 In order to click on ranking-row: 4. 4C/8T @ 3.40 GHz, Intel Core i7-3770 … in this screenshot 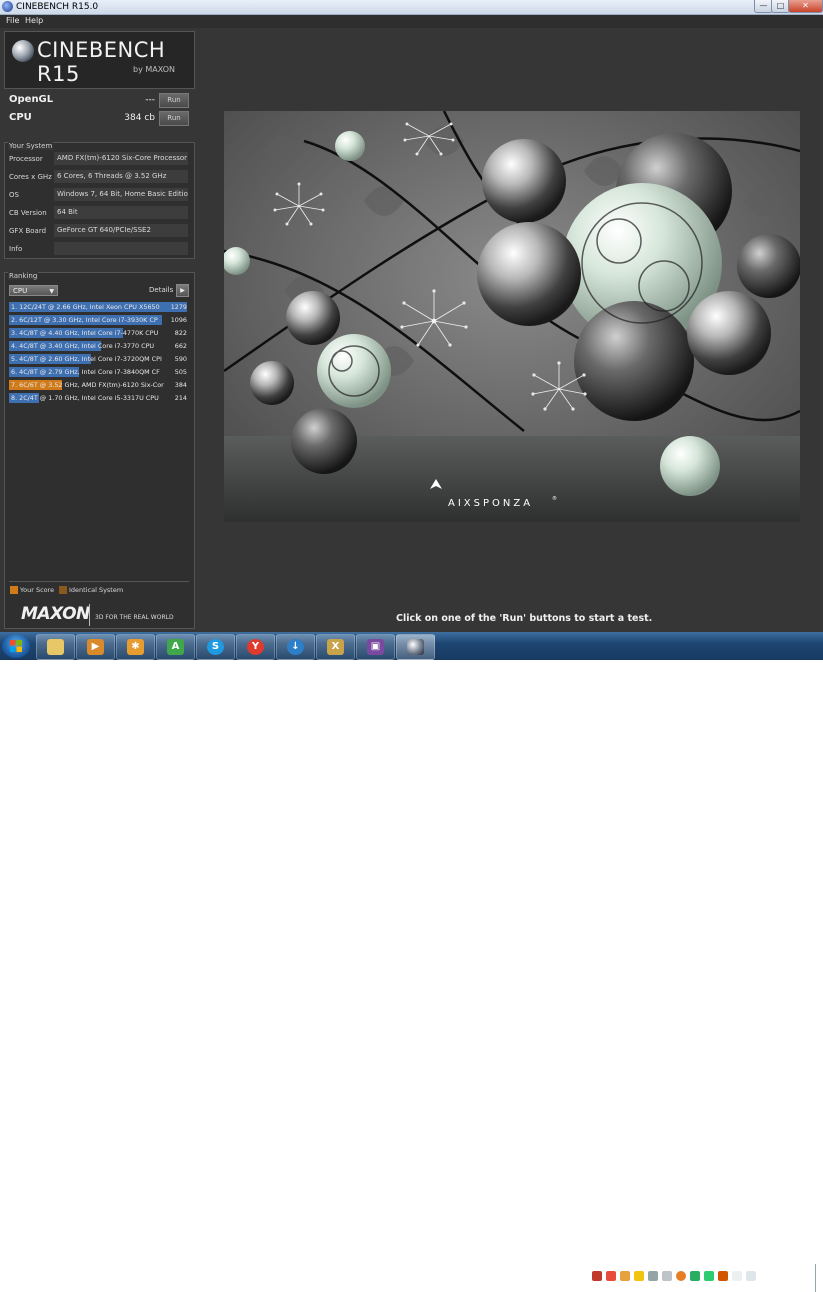, I will do `click(98, 346)`.